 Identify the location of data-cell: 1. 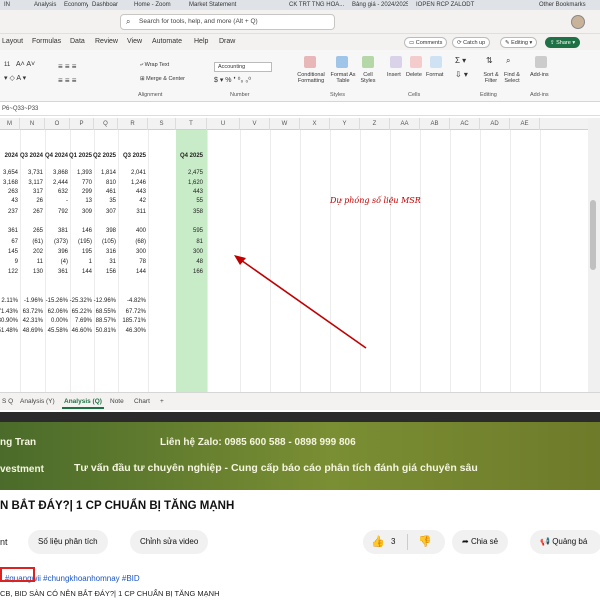
(90, 262).